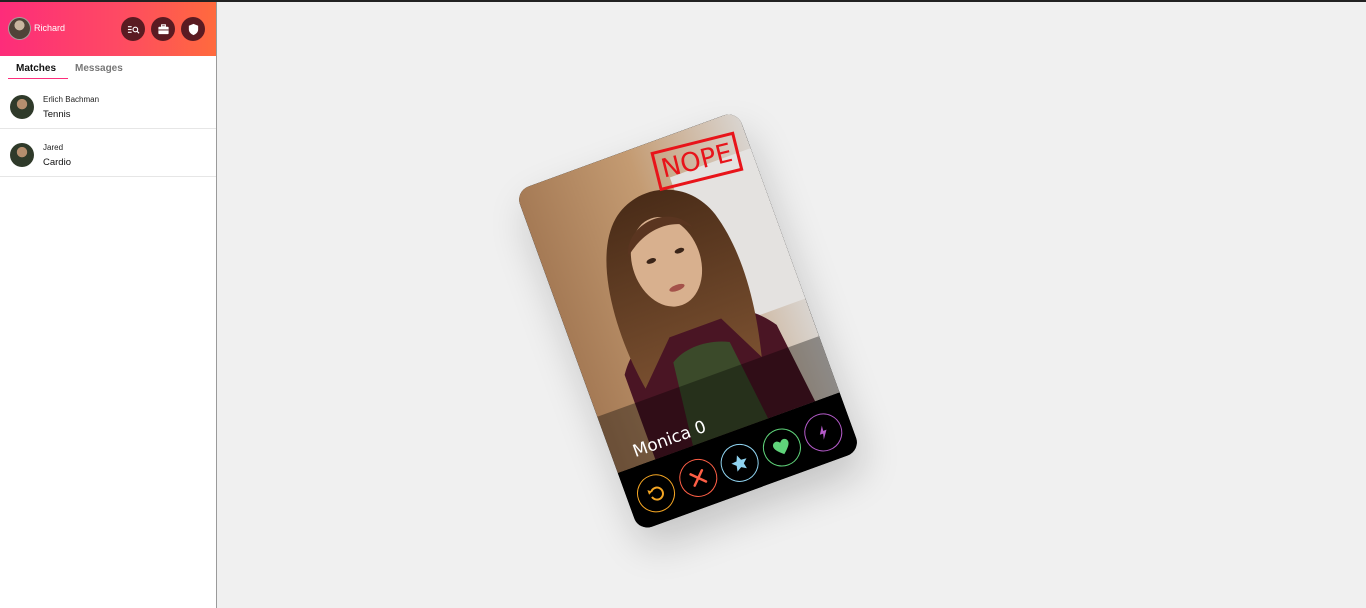  I want to click on match-subtitle: Cardio, so click(57, 162).